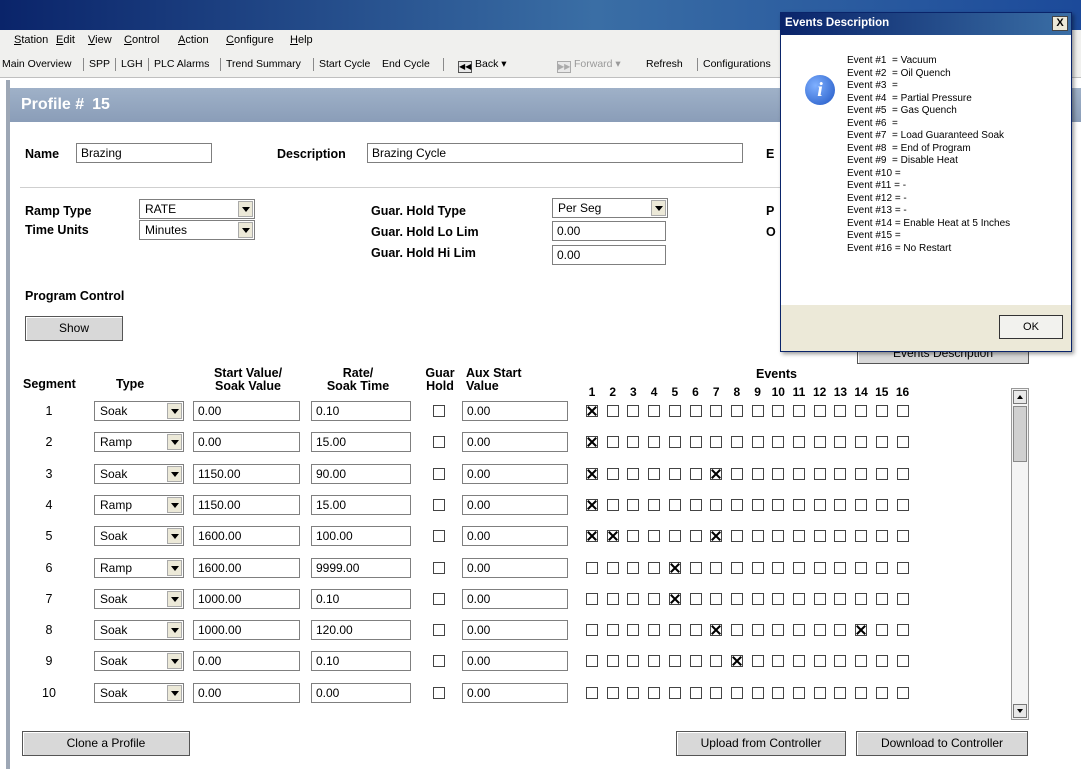 This screenshot has height=769, width=1081. I want to click on toolbar-trend-summary: Trend Summary, so click(263, 64).